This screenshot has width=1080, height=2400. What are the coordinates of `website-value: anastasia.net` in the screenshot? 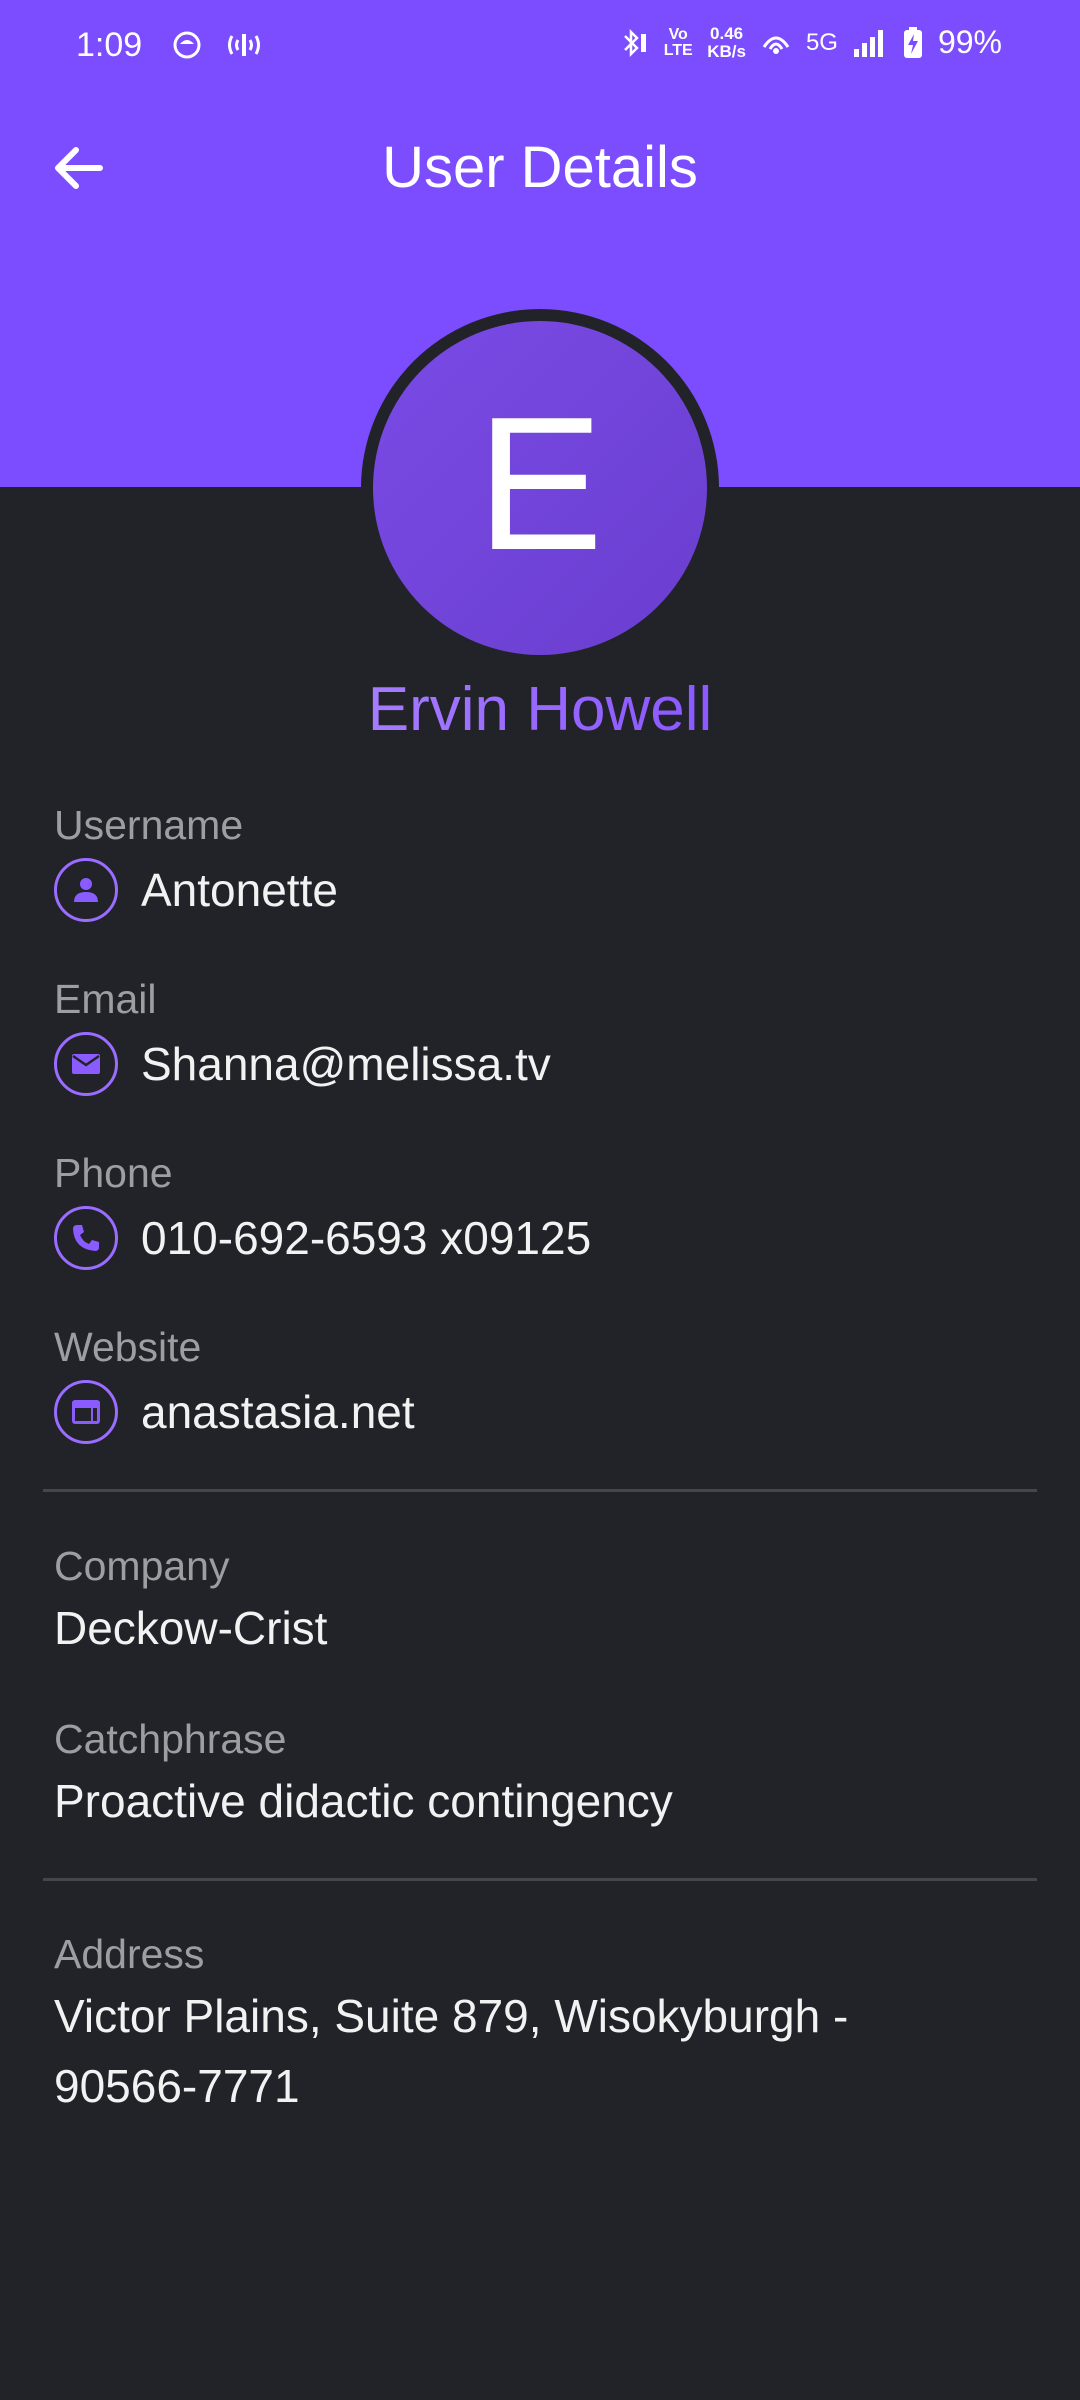 It's located at (278, 1412).